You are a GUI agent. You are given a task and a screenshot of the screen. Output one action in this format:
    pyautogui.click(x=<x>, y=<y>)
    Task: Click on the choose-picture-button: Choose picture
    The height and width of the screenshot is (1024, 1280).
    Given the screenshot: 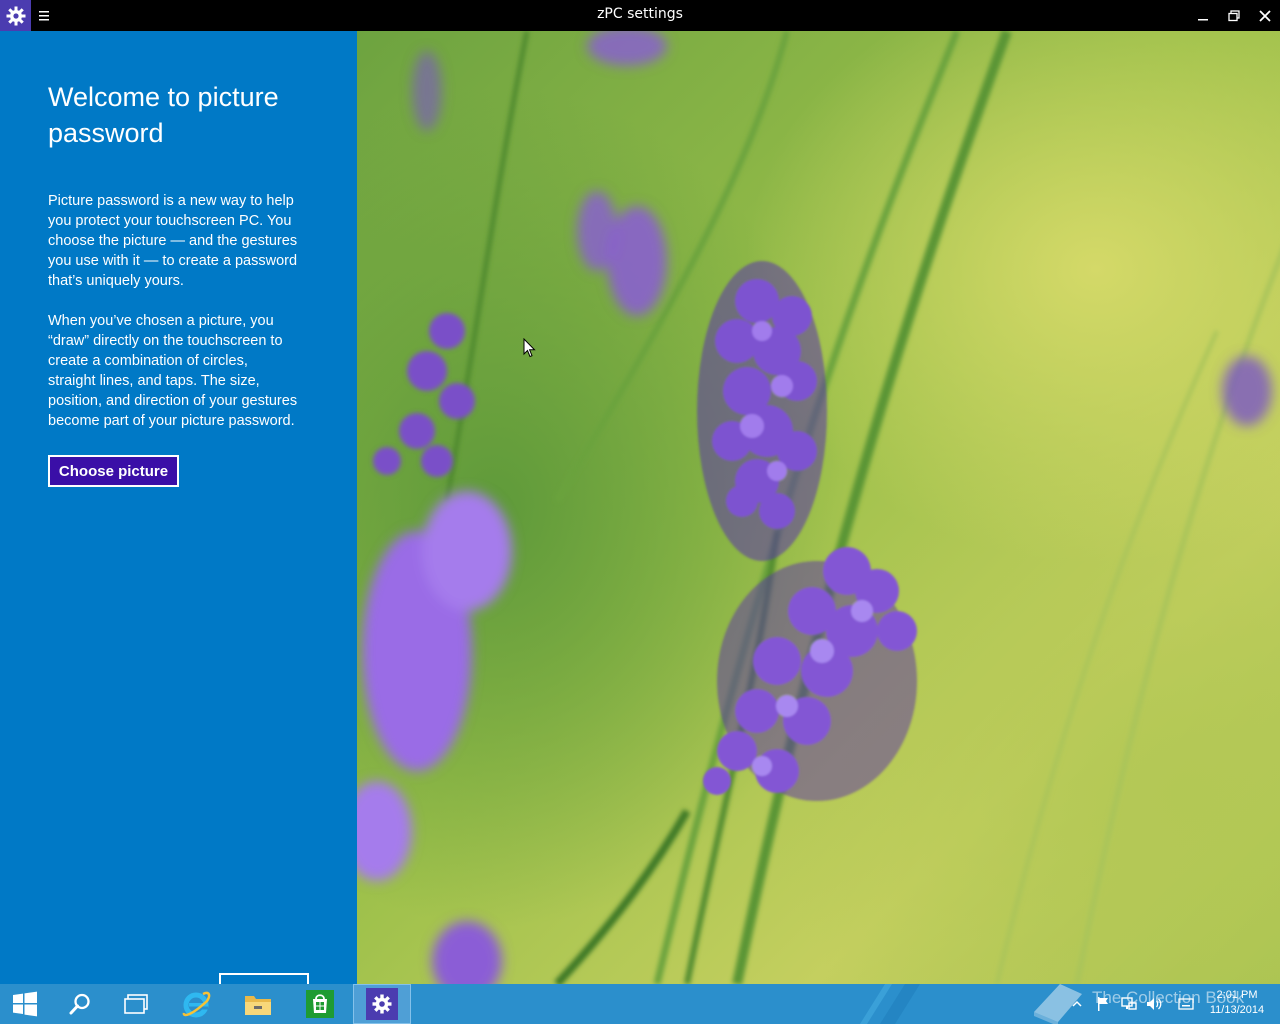 What is the action you would take?
    pyautogui.click(x=113, y=471)
    